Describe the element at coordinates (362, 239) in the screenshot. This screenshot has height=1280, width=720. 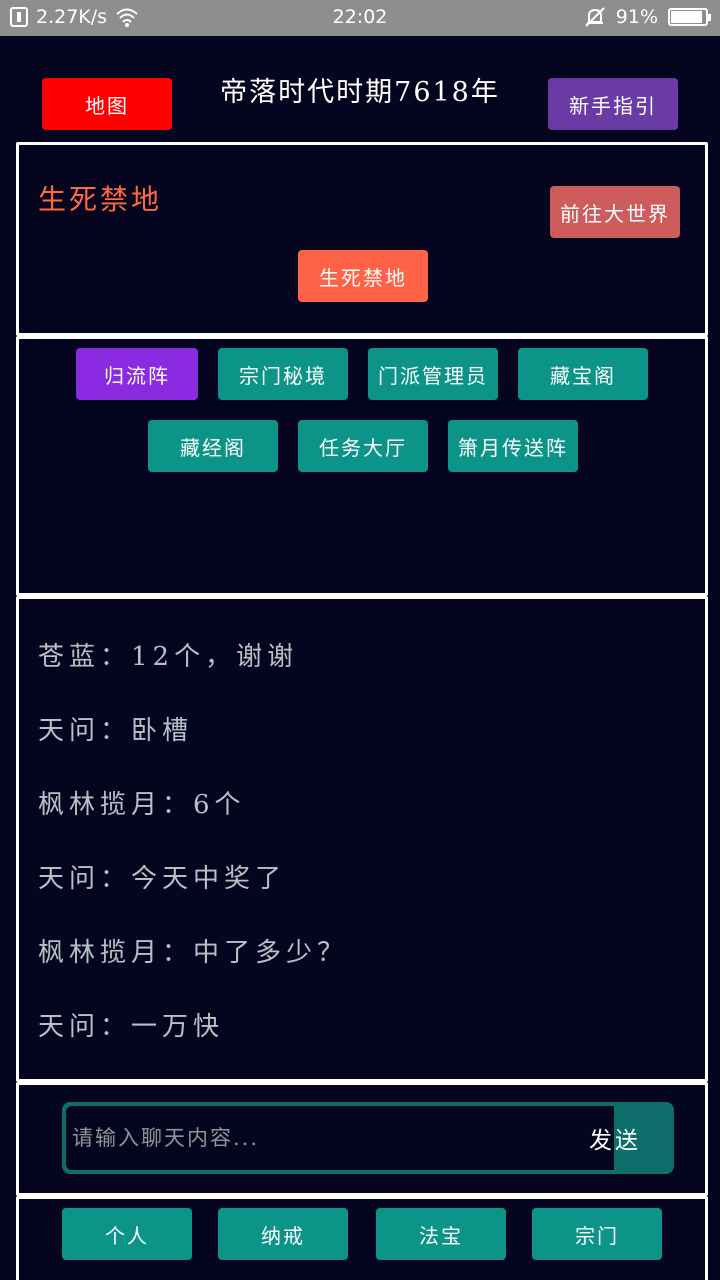
I see `location-panel` at that location.